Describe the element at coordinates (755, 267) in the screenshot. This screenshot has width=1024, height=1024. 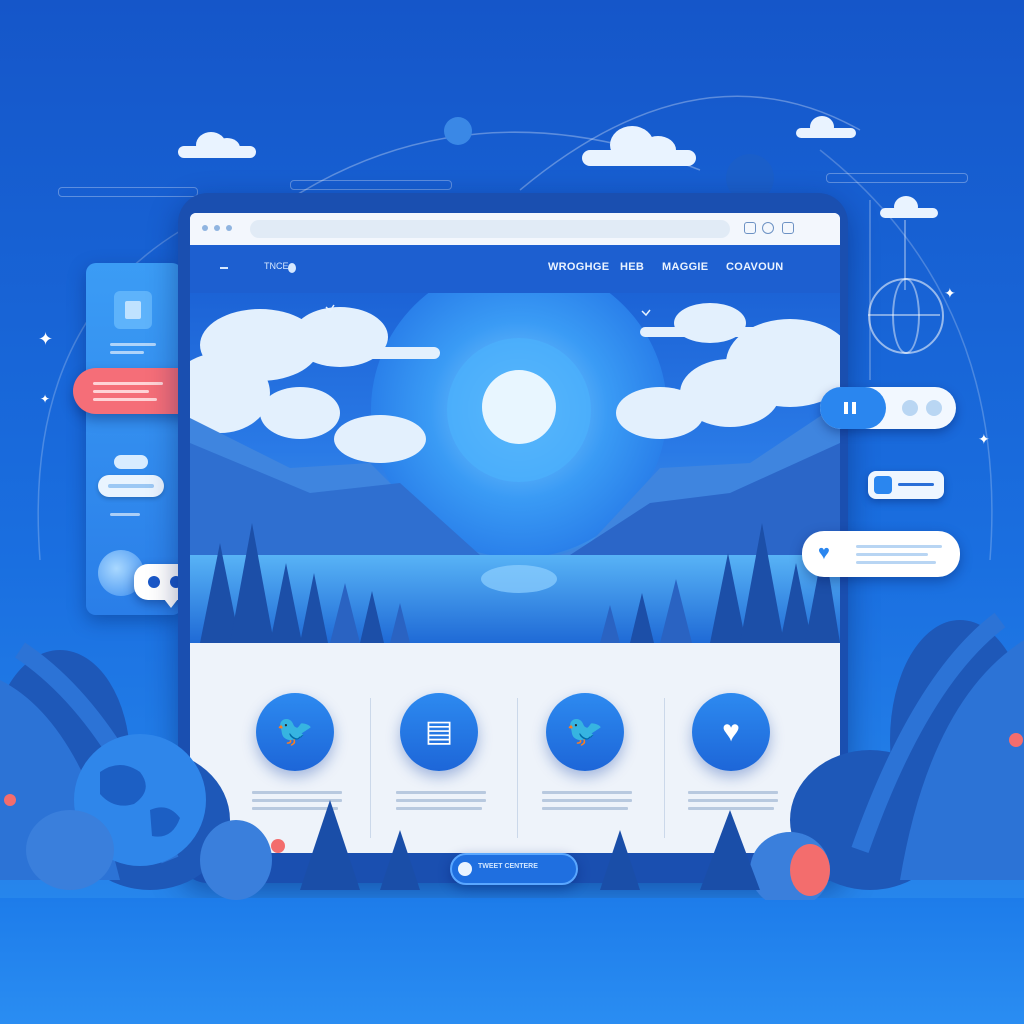
I see `nav-link: COAVOUN` at that location.